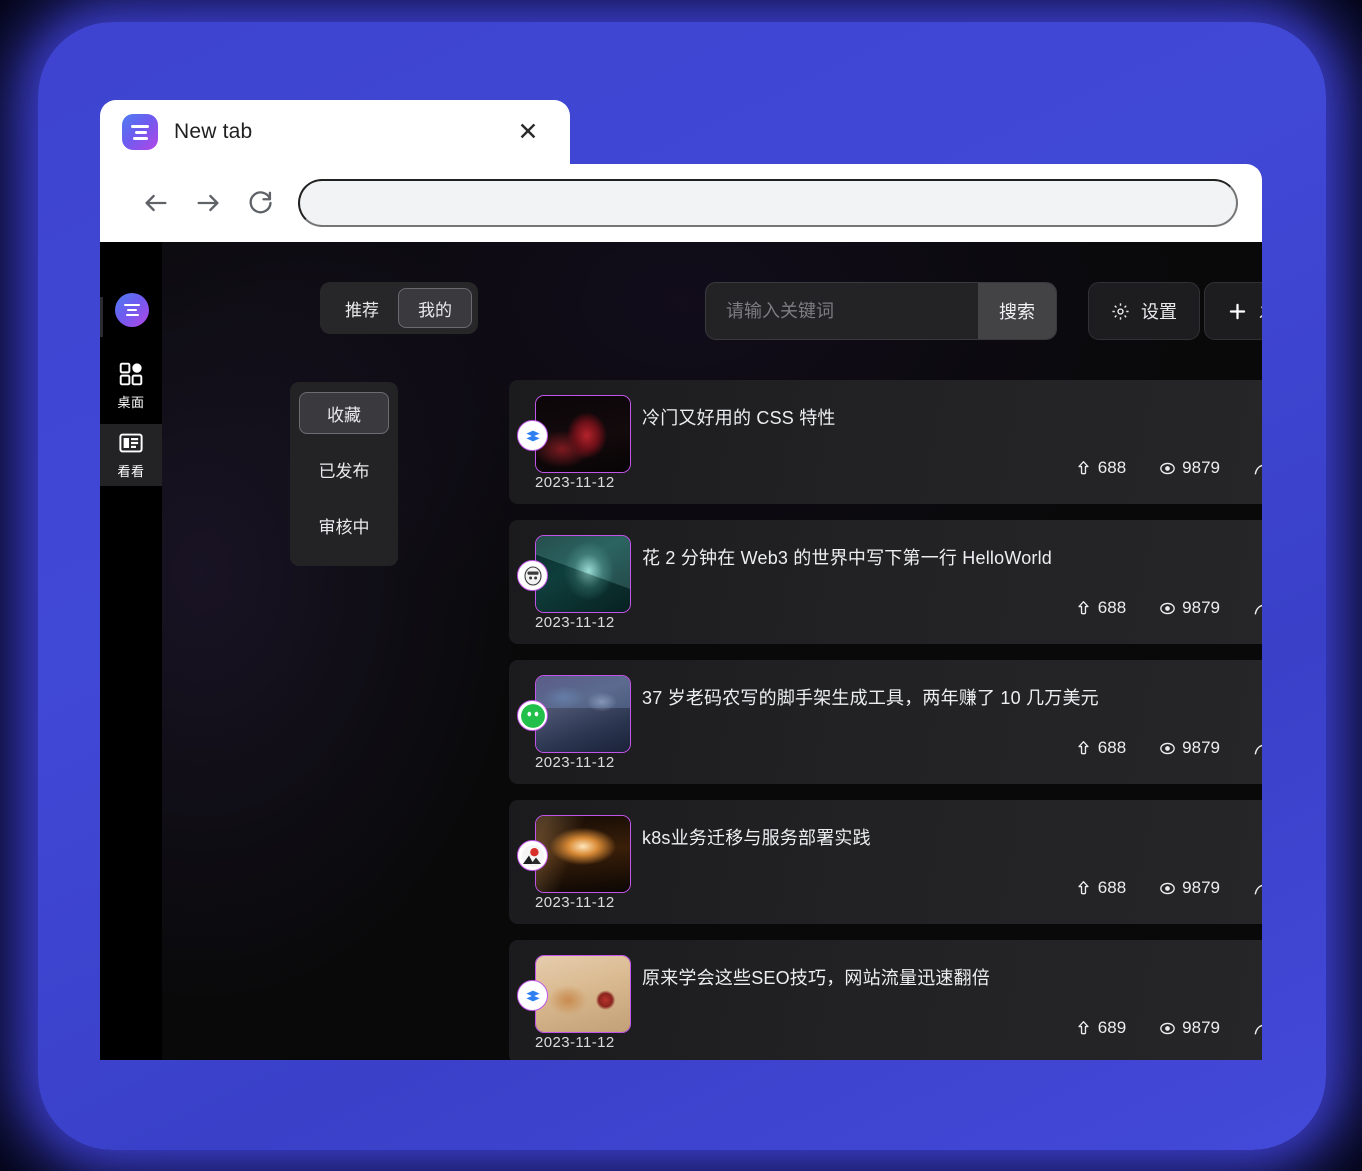 The width and height of the screenshot is (1362, 1171). I want to click on like-count: 689, so click(1112, 1027).